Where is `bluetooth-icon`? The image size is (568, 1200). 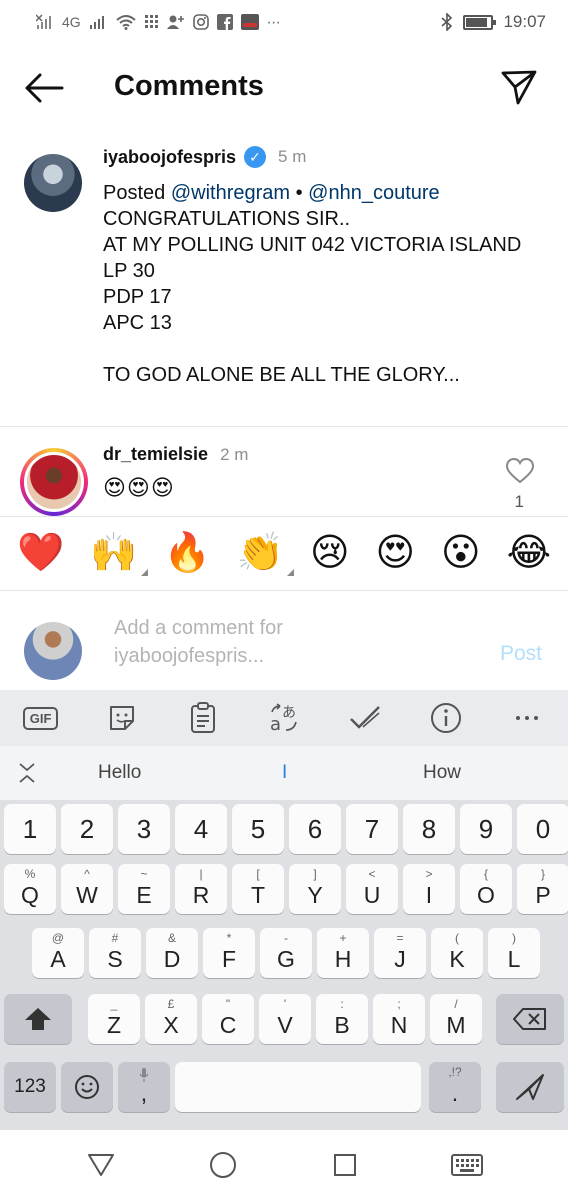
bluetooth-icon is located at coordinates (447, 22).